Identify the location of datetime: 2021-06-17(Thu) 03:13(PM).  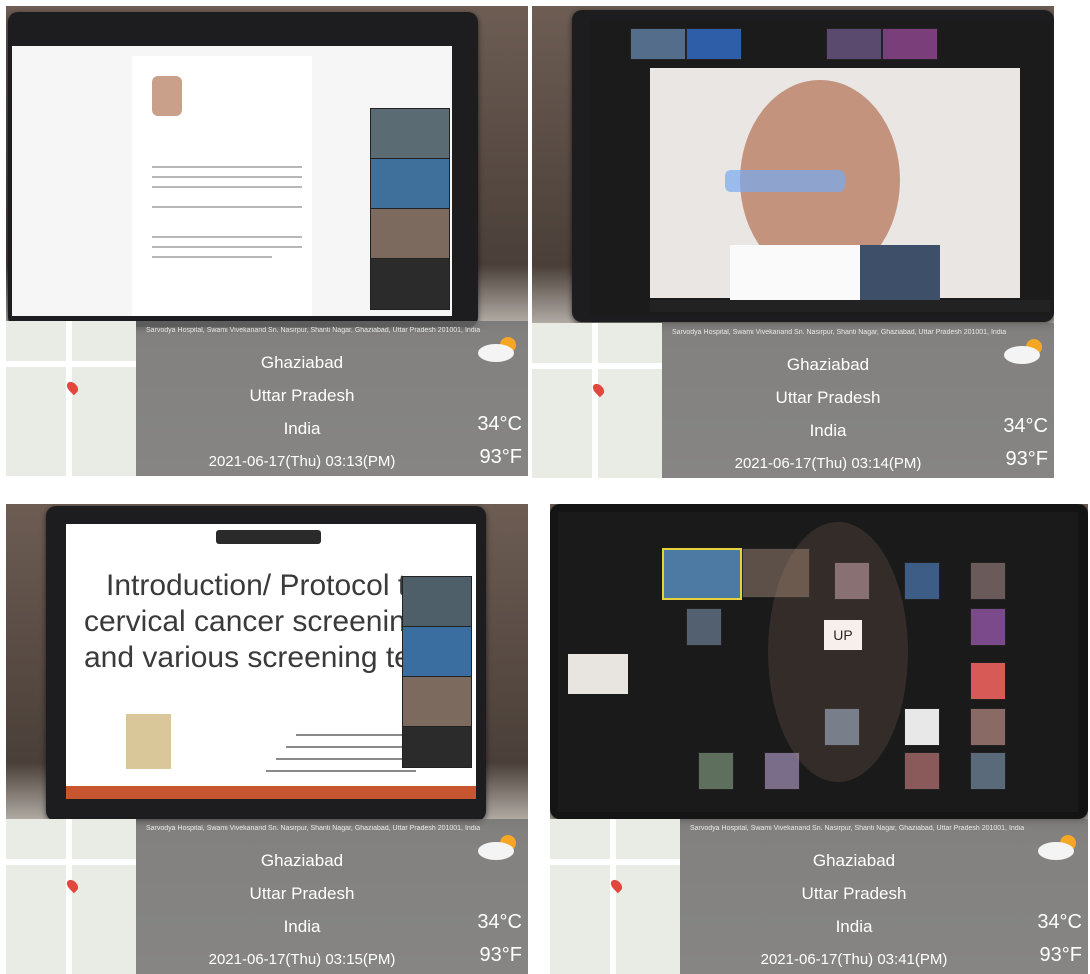
(302, 461).